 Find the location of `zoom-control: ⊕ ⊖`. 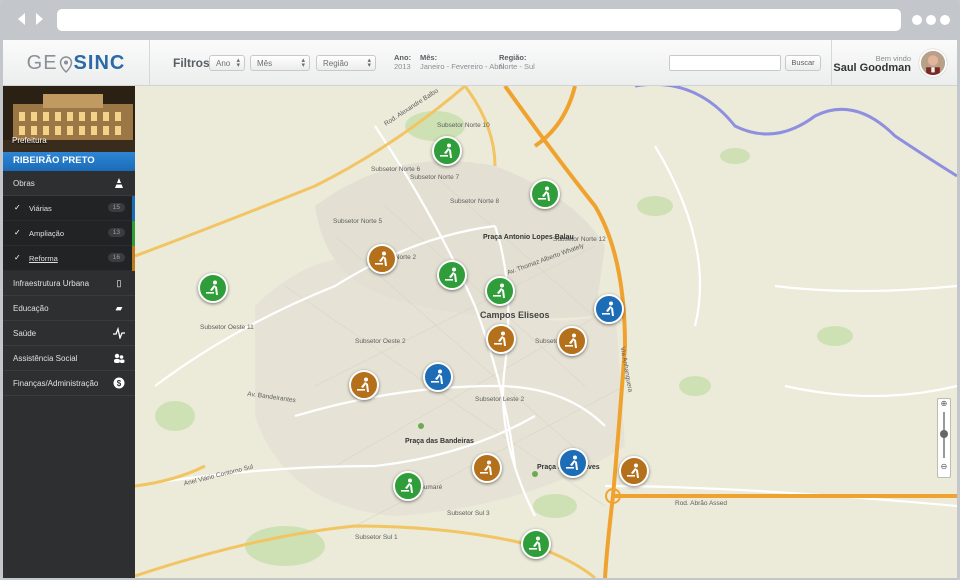

zoom-control: ⊕ ⊖ is located at coordinates (944, 438).